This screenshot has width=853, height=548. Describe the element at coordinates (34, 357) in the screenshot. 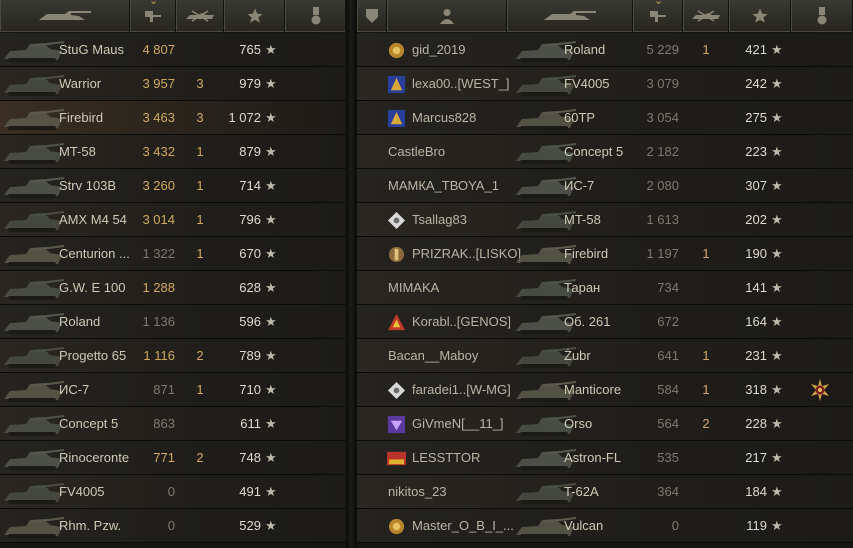

I see `tank-silhouette-icon` at that location.